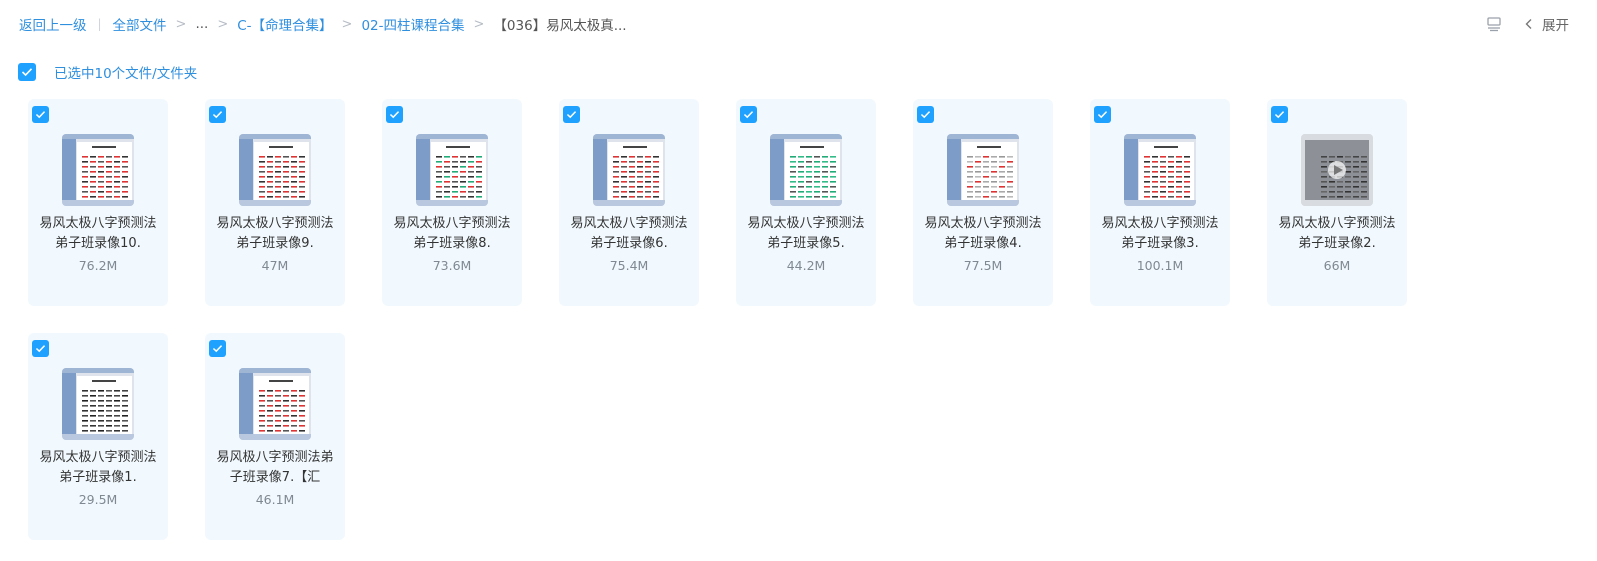 Image resolution: width=1597 pixels, height=561 pixels. What do you see at coordinates (53, 24) in the screenshot?
I see `back-link: 返回上一级` at bounding box center [53, 24].